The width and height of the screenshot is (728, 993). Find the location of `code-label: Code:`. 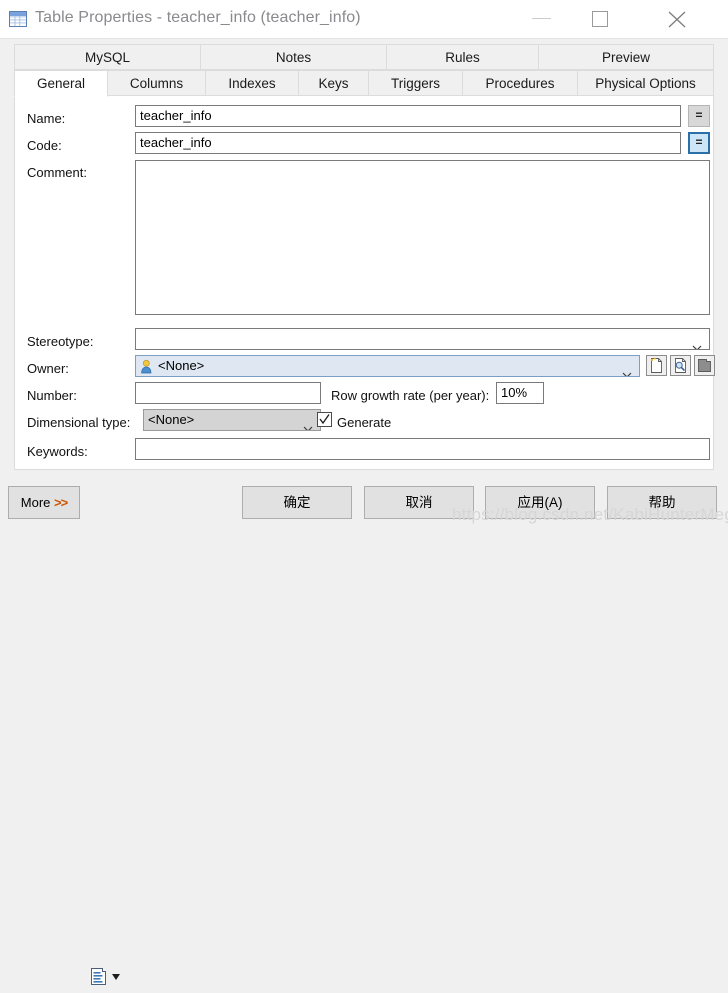

code-label: Code: is located at coordinates (44, 145).